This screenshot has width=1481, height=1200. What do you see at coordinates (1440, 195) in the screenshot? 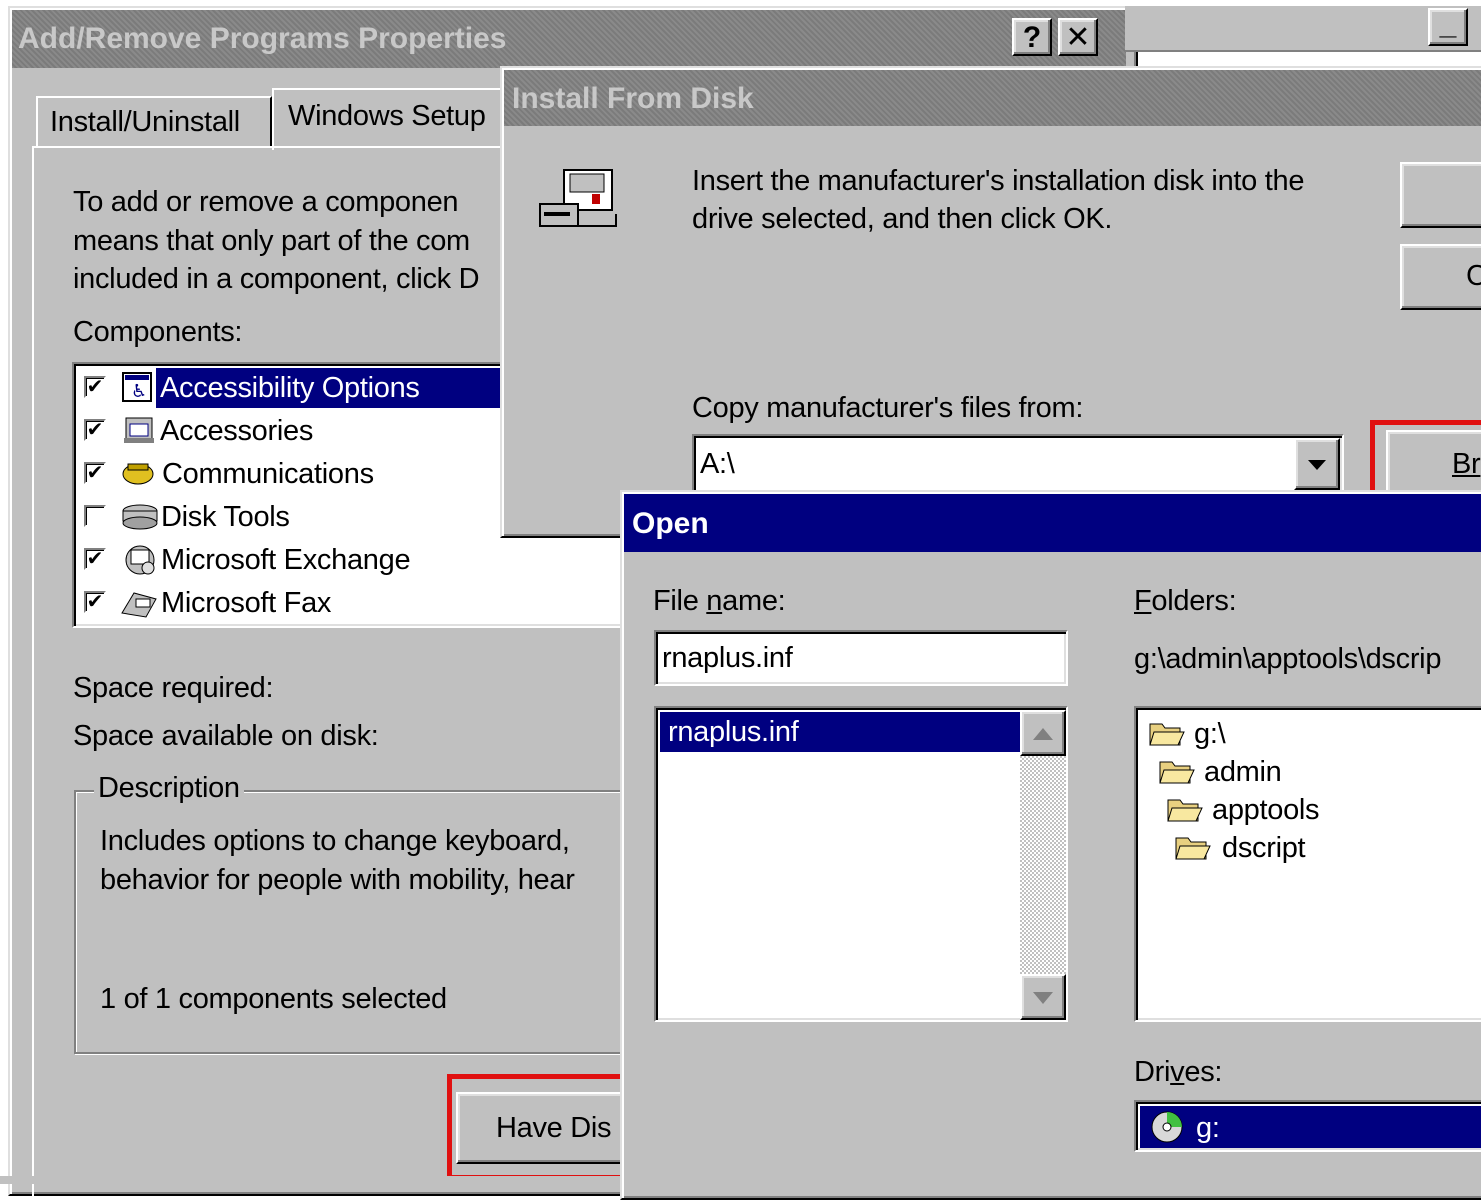
I see `ok-button` at bounding box center [1440, 195].